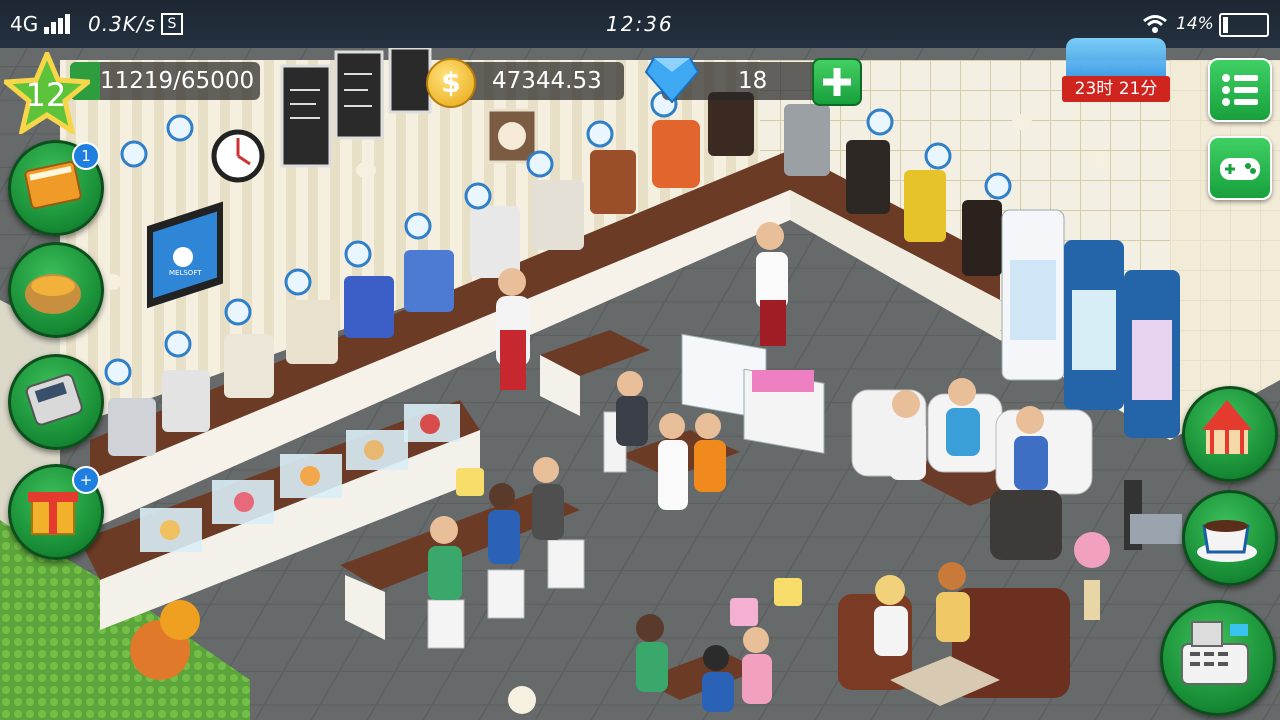  I want to click on gifts-badge: +, so click(86, 480).